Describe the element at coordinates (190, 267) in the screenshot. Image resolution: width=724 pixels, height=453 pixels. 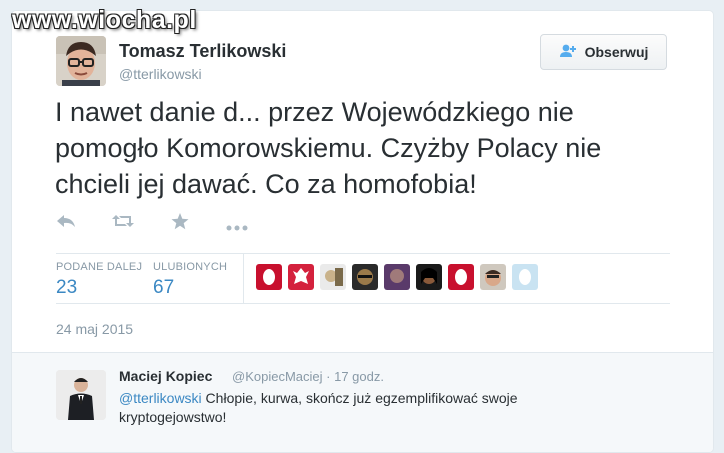
I see `favorites-label: ULUBIONYCH` at that location.